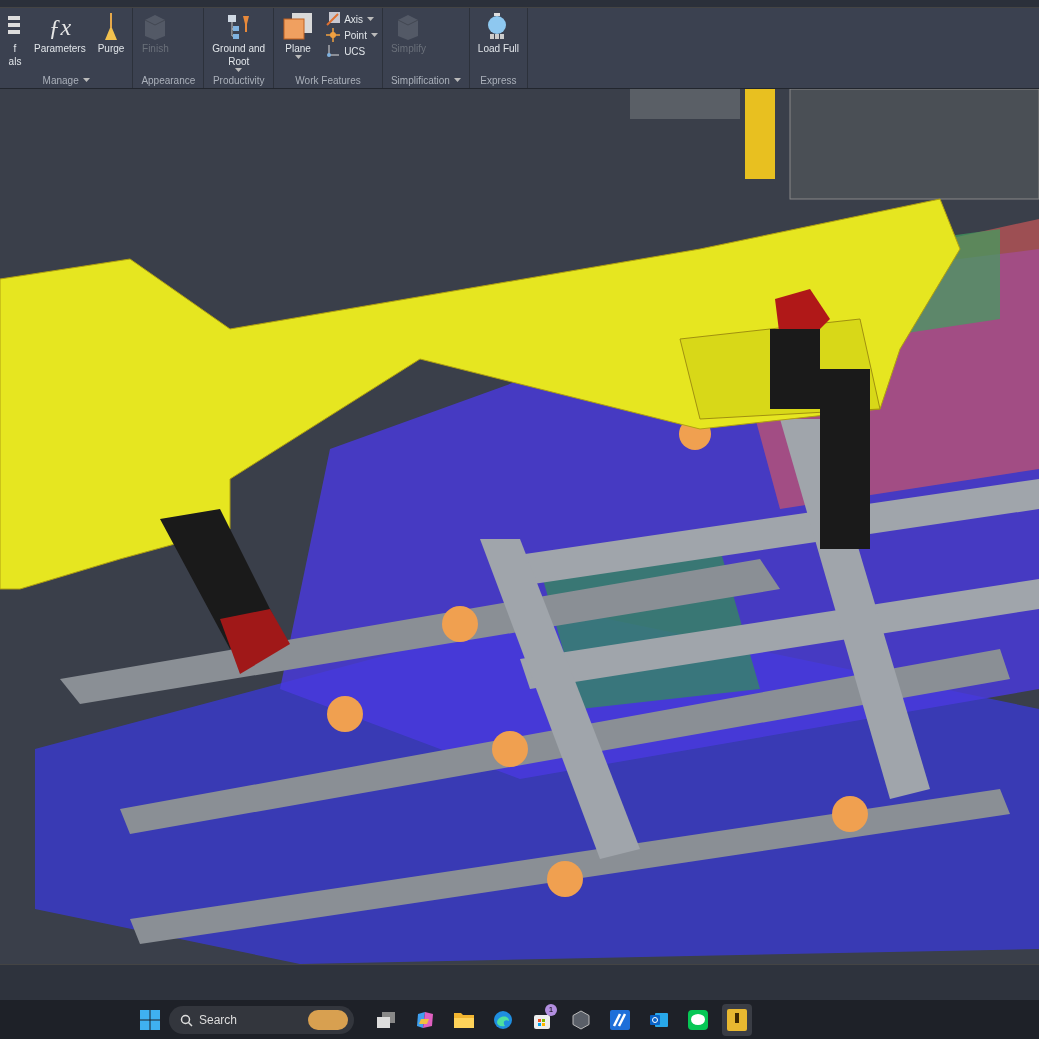  I want to click on ucs-icon, so click(333, 51).